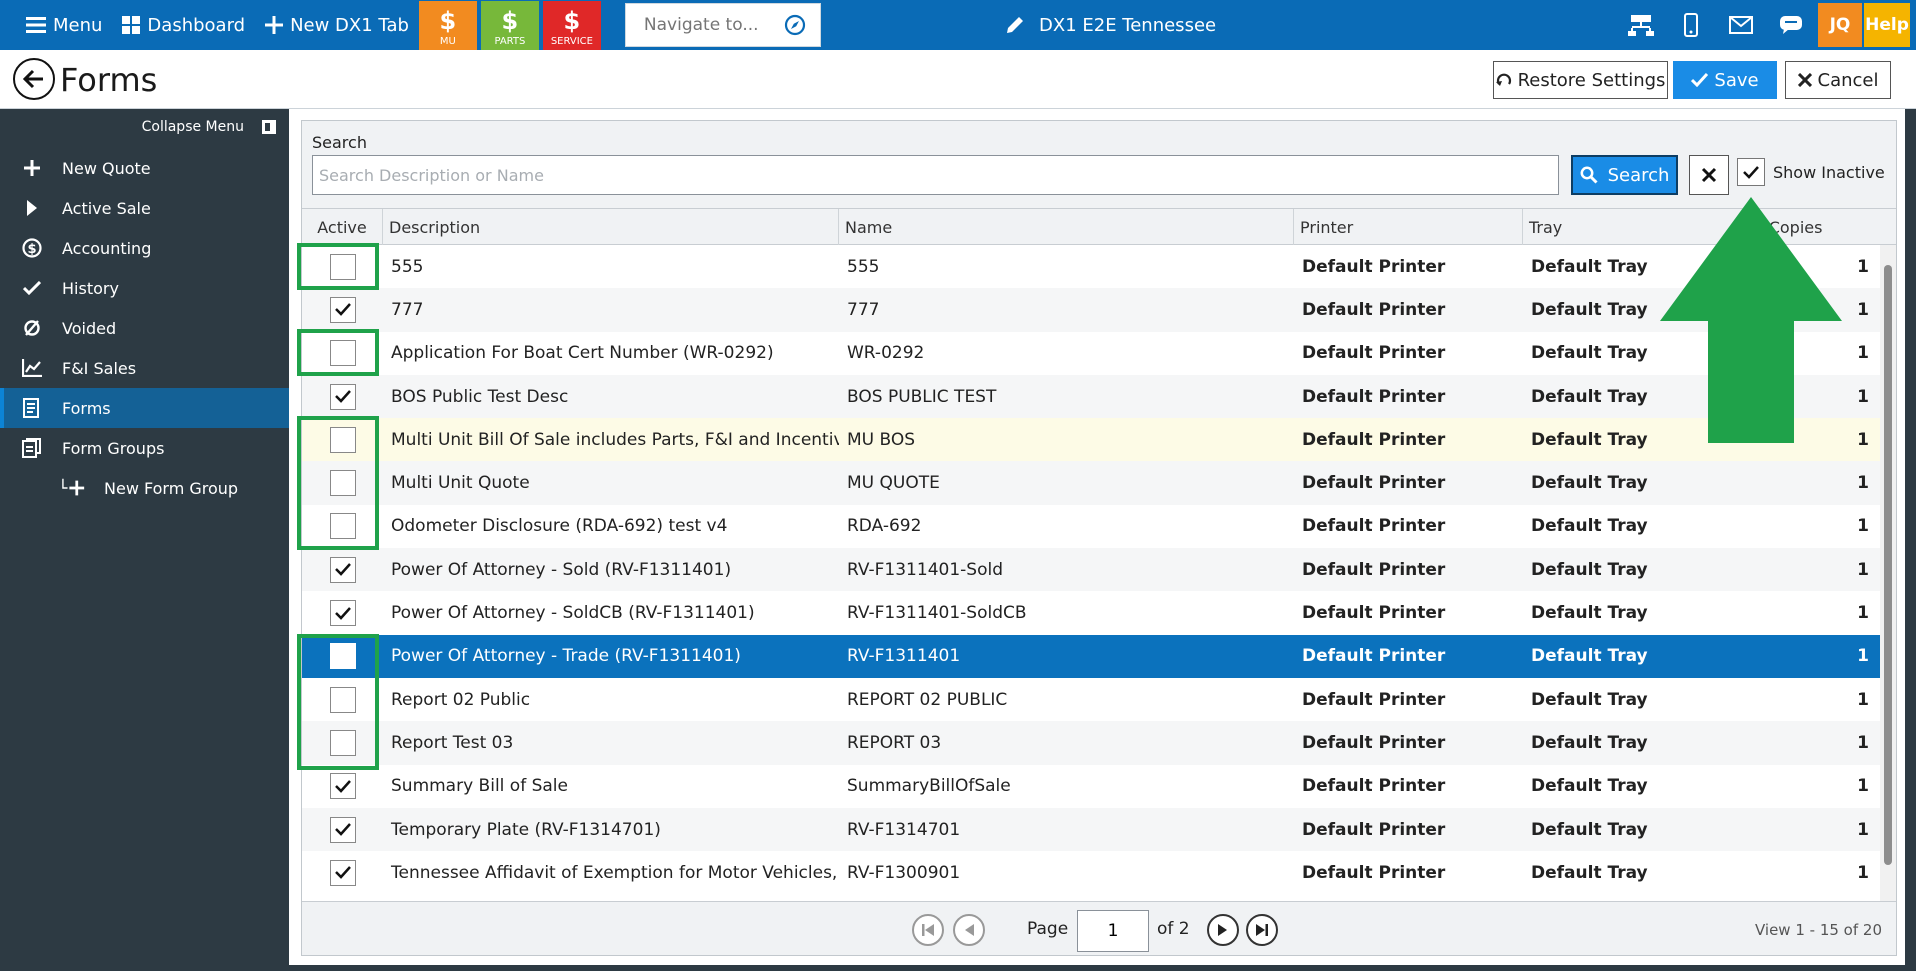 This screenshot has height=971, width=1916. What do you see at coordinates (342, 227) in the screenshot?
I see `column-header-active: Active` at bounding box center [342, 227].